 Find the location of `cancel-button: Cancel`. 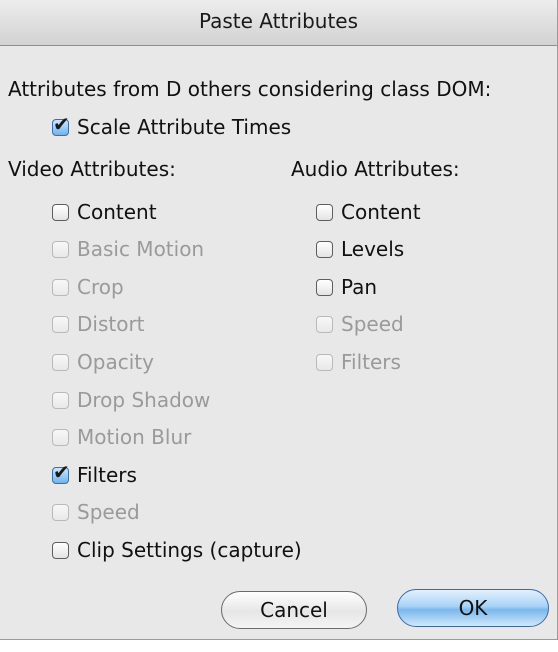

cancel-button: Cancel is located at coordinates (294, 610).